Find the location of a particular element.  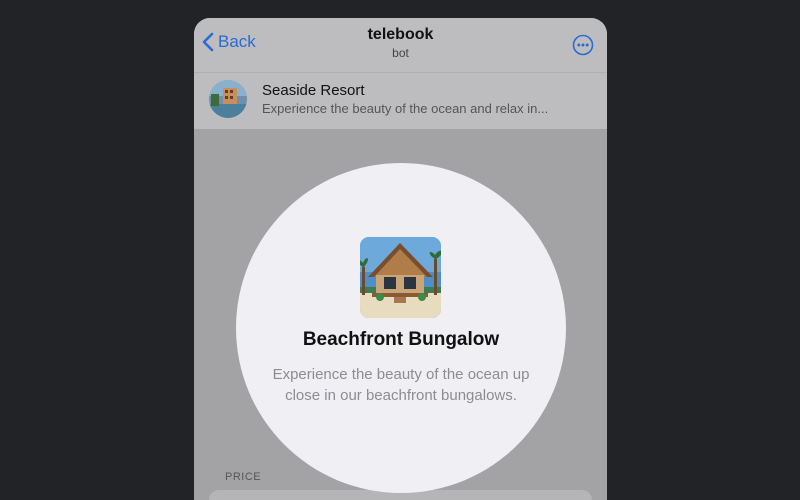

chat-avatar is located at coordinates (228, 99).